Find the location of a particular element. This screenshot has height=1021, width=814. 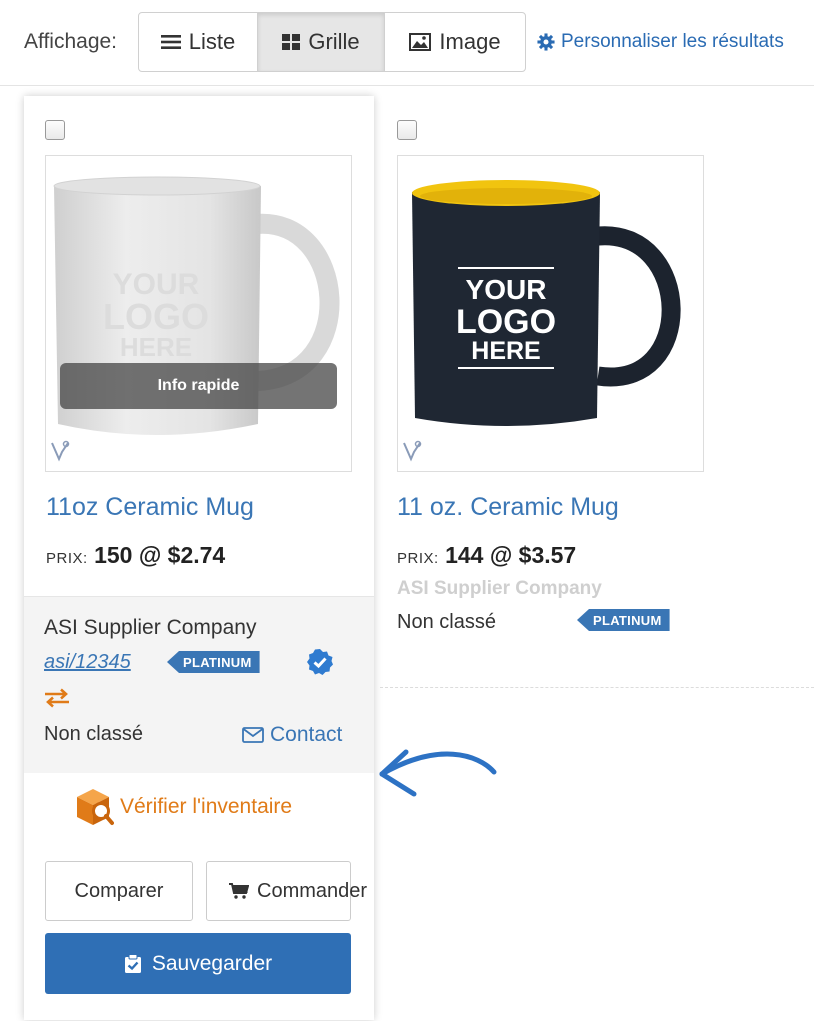

view-toggle-group: Liste Grille Image is located at coordinates (332, 42).